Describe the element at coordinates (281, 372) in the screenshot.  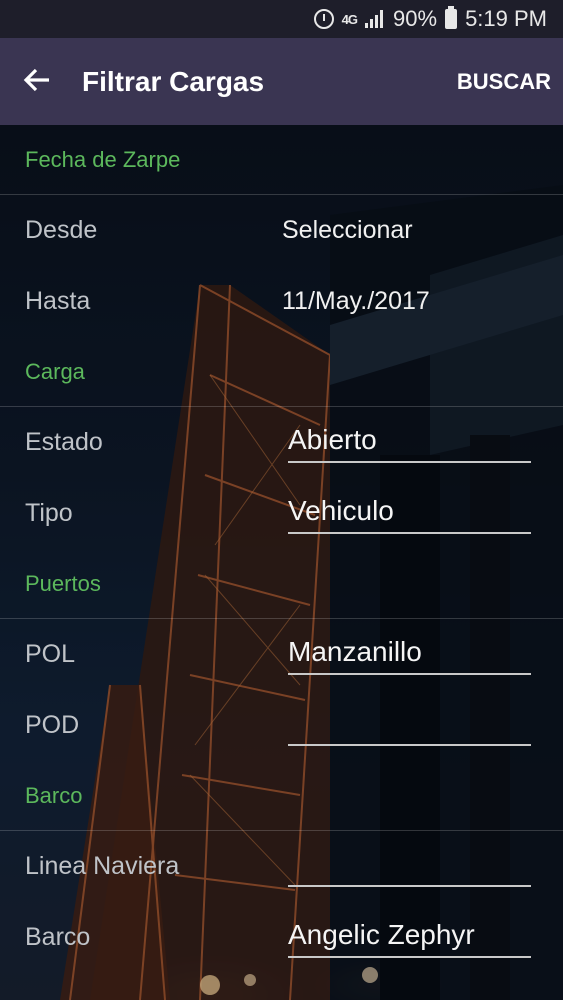
I see `section-header-carga: Carga` at that location.